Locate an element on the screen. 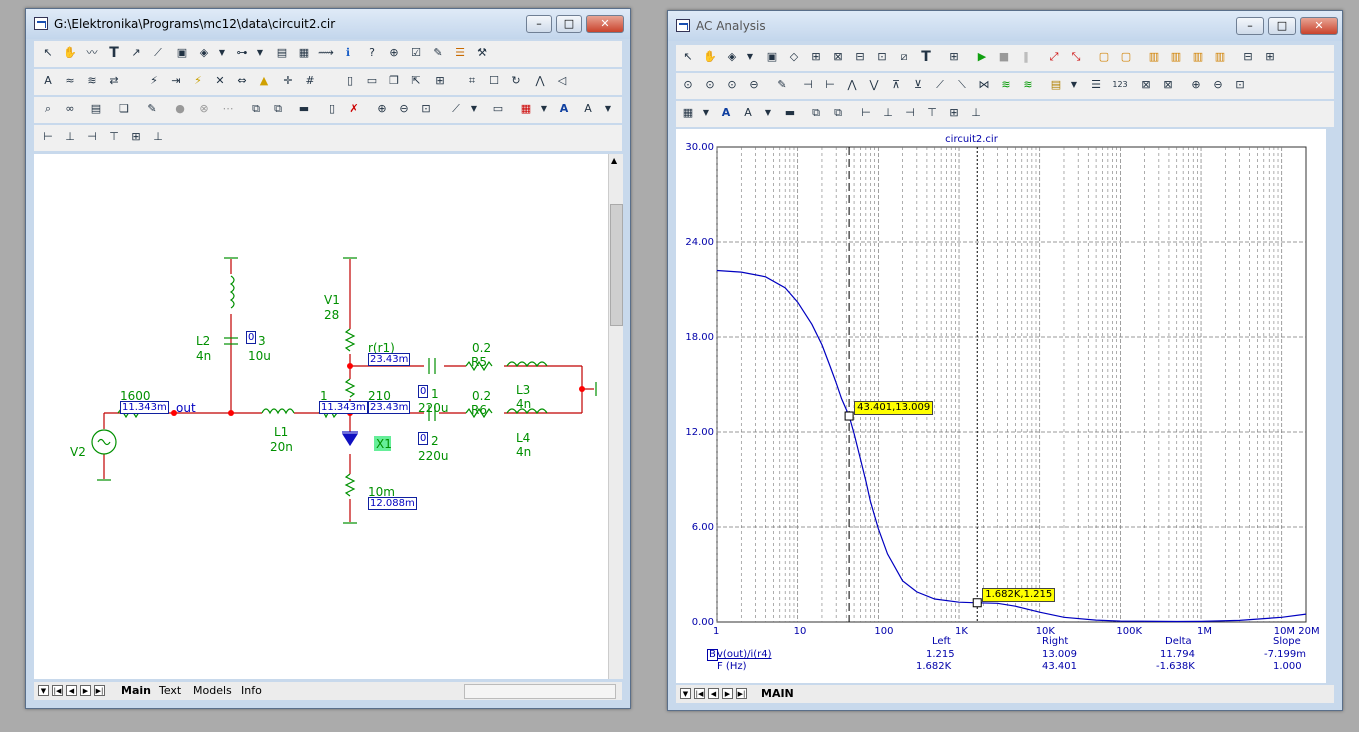  r1-current-label: 23.43m is located at coordinates (389, 359).